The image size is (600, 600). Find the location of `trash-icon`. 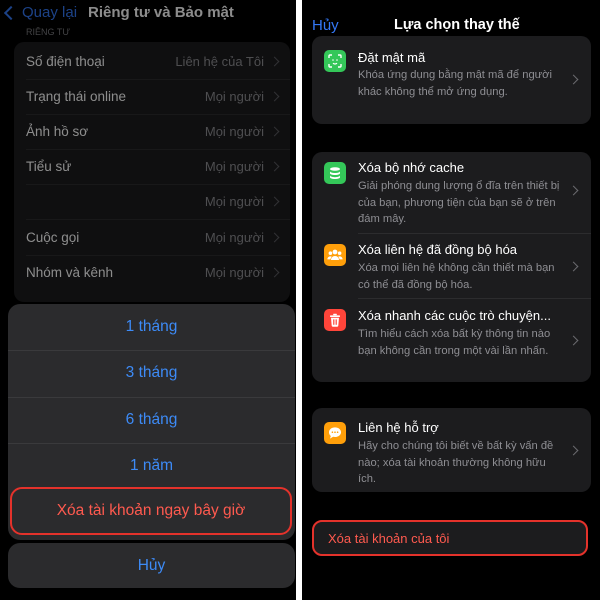

trash-icon is located at coordinates (335, 320).